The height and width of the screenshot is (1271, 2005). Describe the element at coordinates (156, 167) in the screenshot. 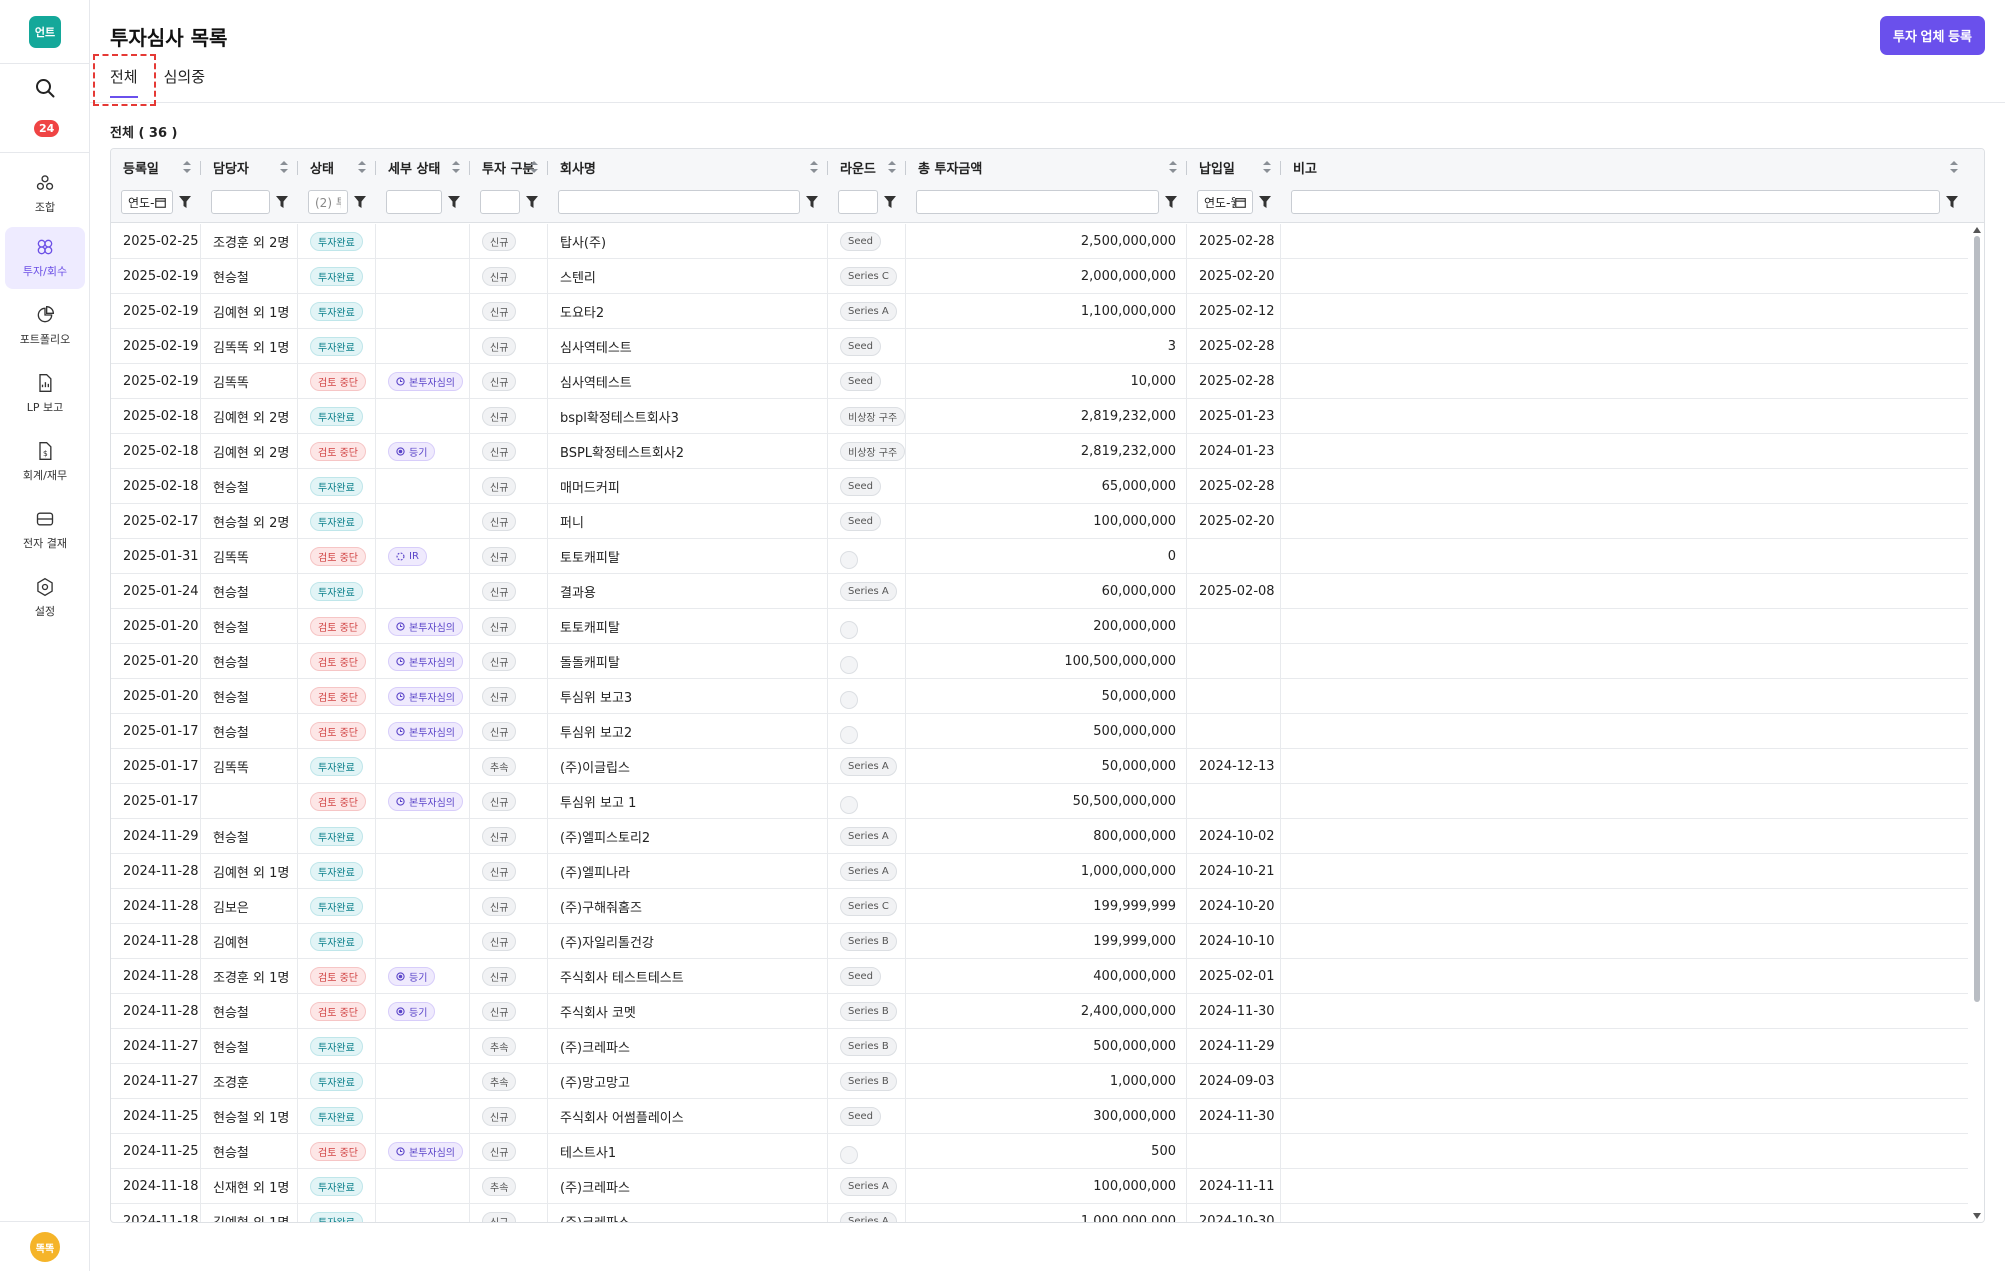

I see `column-header-reg-date: 등록일` at that location.